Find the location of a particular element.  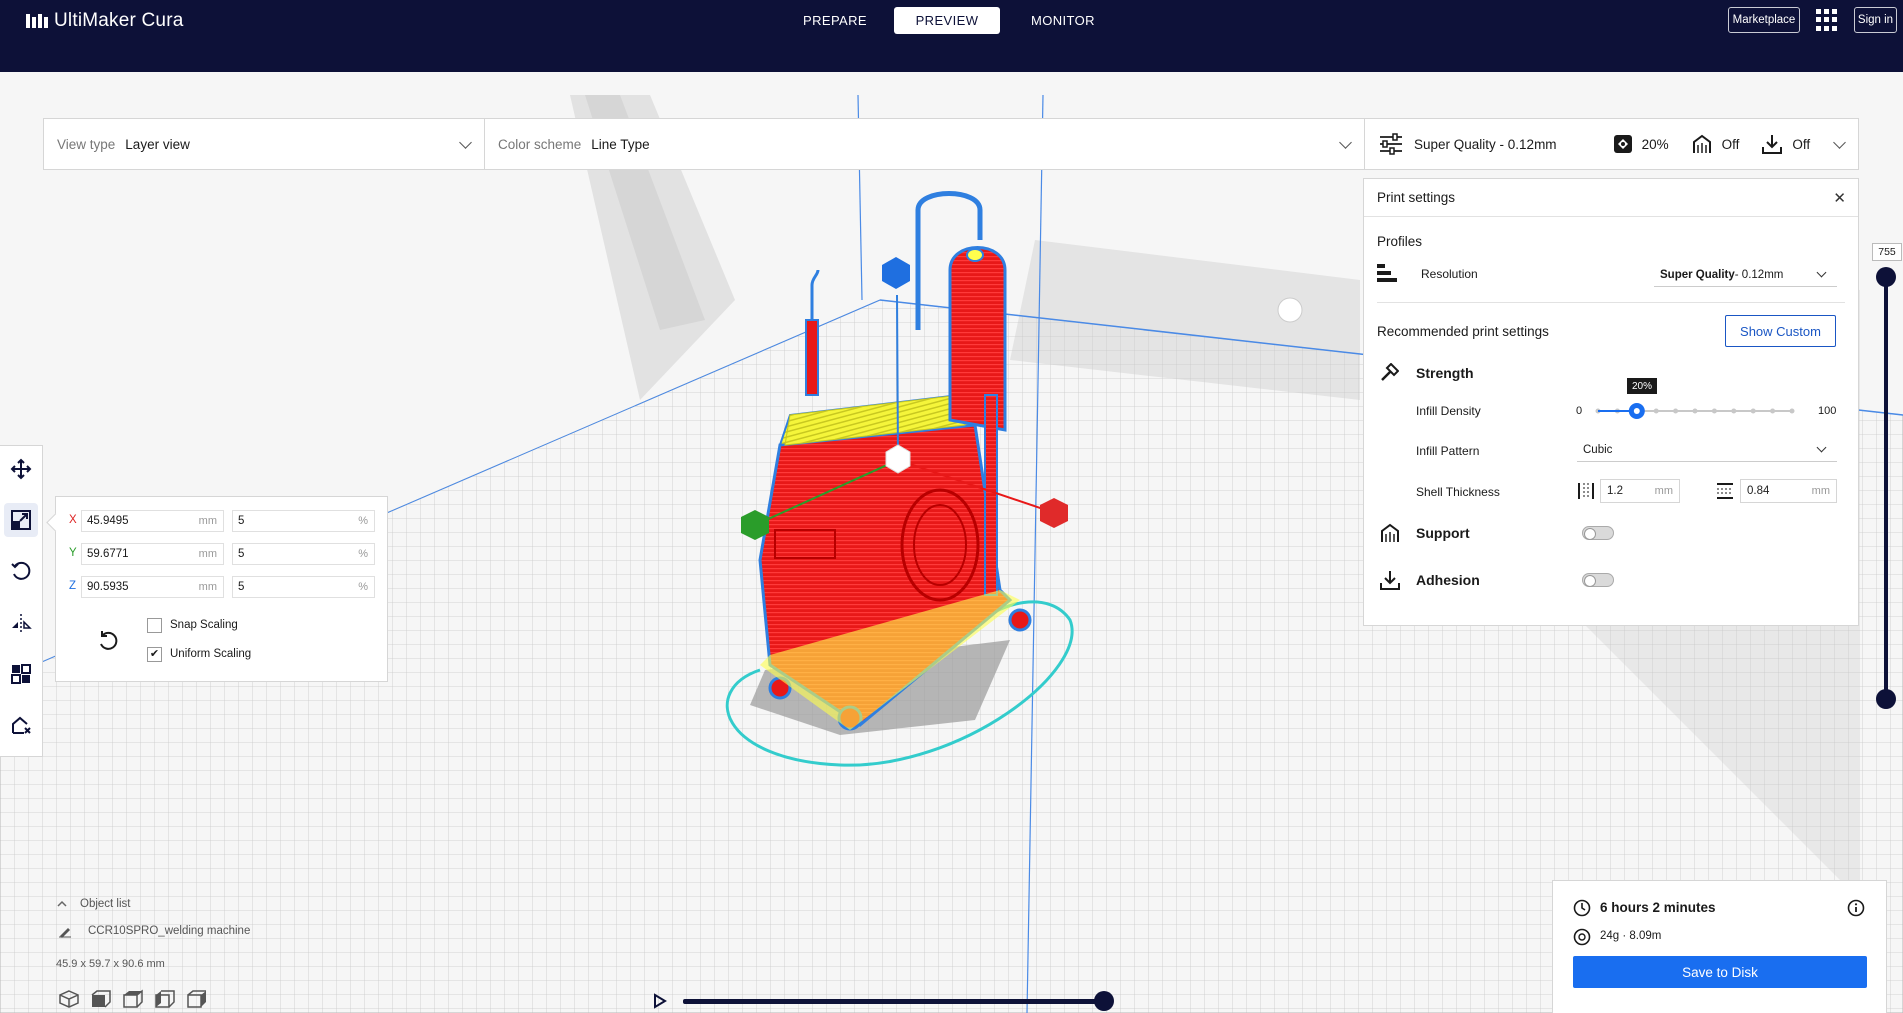

tab-preview: PREVIEW is located at coordinates (947, 20).